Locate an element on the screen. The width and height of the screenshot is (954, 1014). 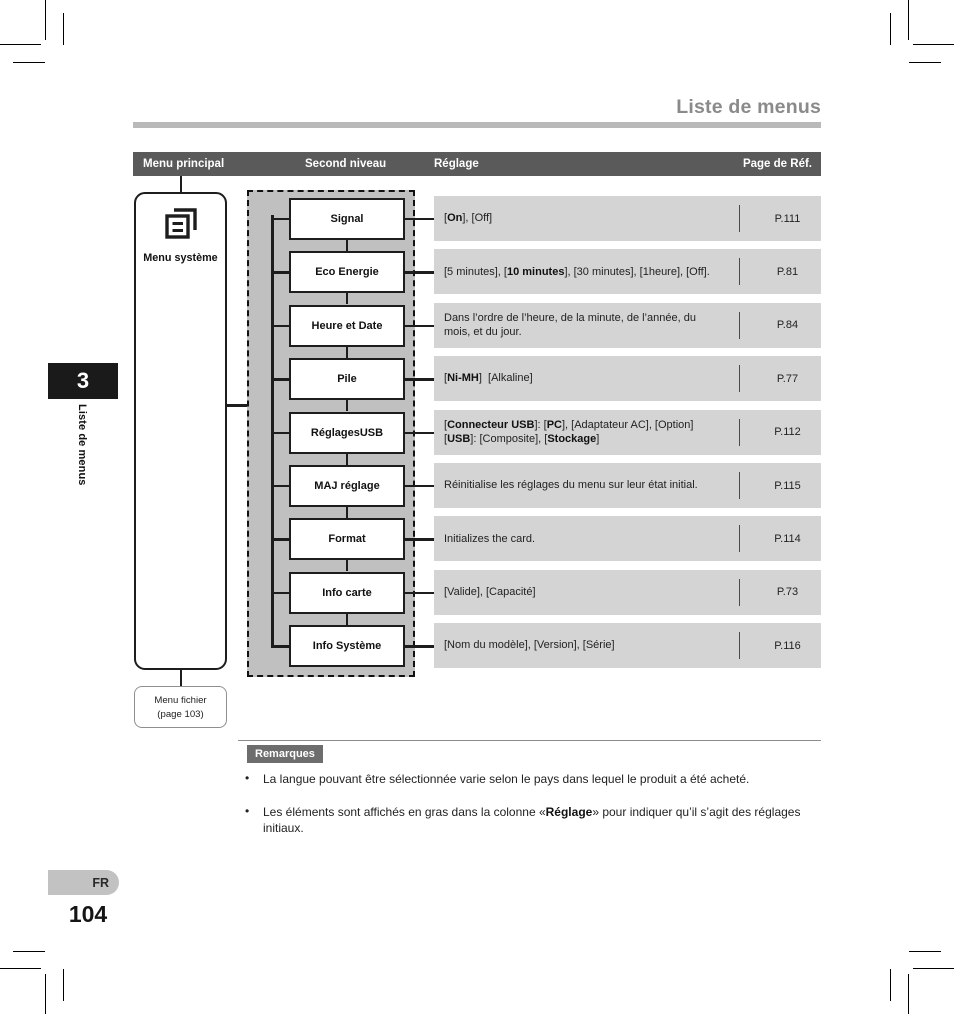
crop-mark-tr-v2 is located at coordinates (891, 29).